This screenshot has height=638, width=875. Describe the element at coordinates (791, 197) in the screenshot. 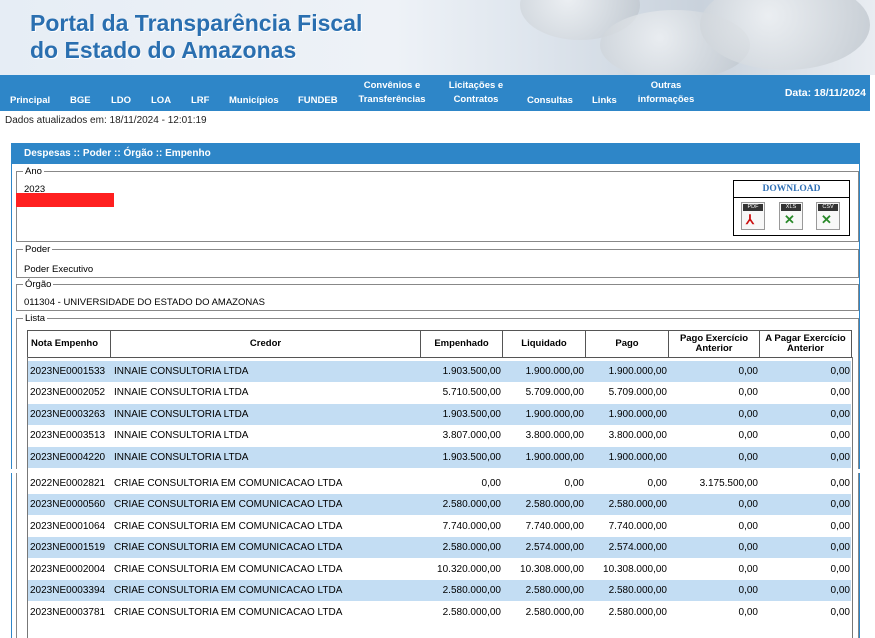

I see `download-divider` at that location.